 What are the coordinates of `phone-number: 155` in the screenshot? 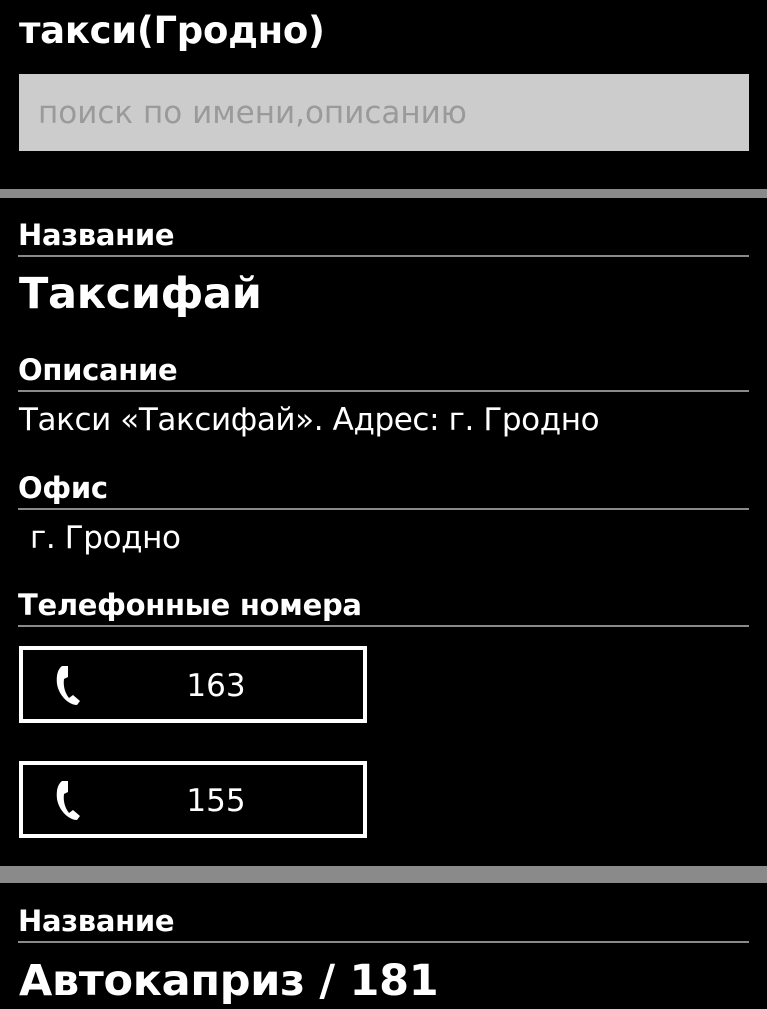 It's located at (216, 801).